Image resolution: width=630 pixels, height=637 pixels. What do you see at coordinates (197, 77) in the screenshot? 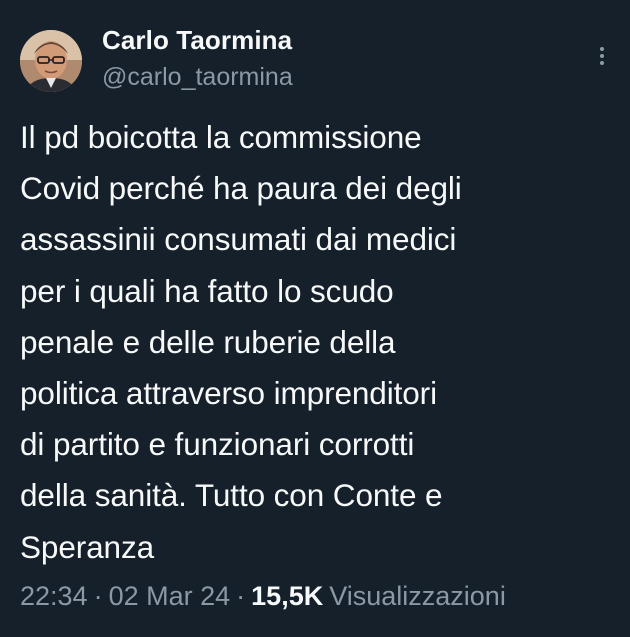
I see `user-handle: @carlo_taormina` at bounding box center [197, 77].